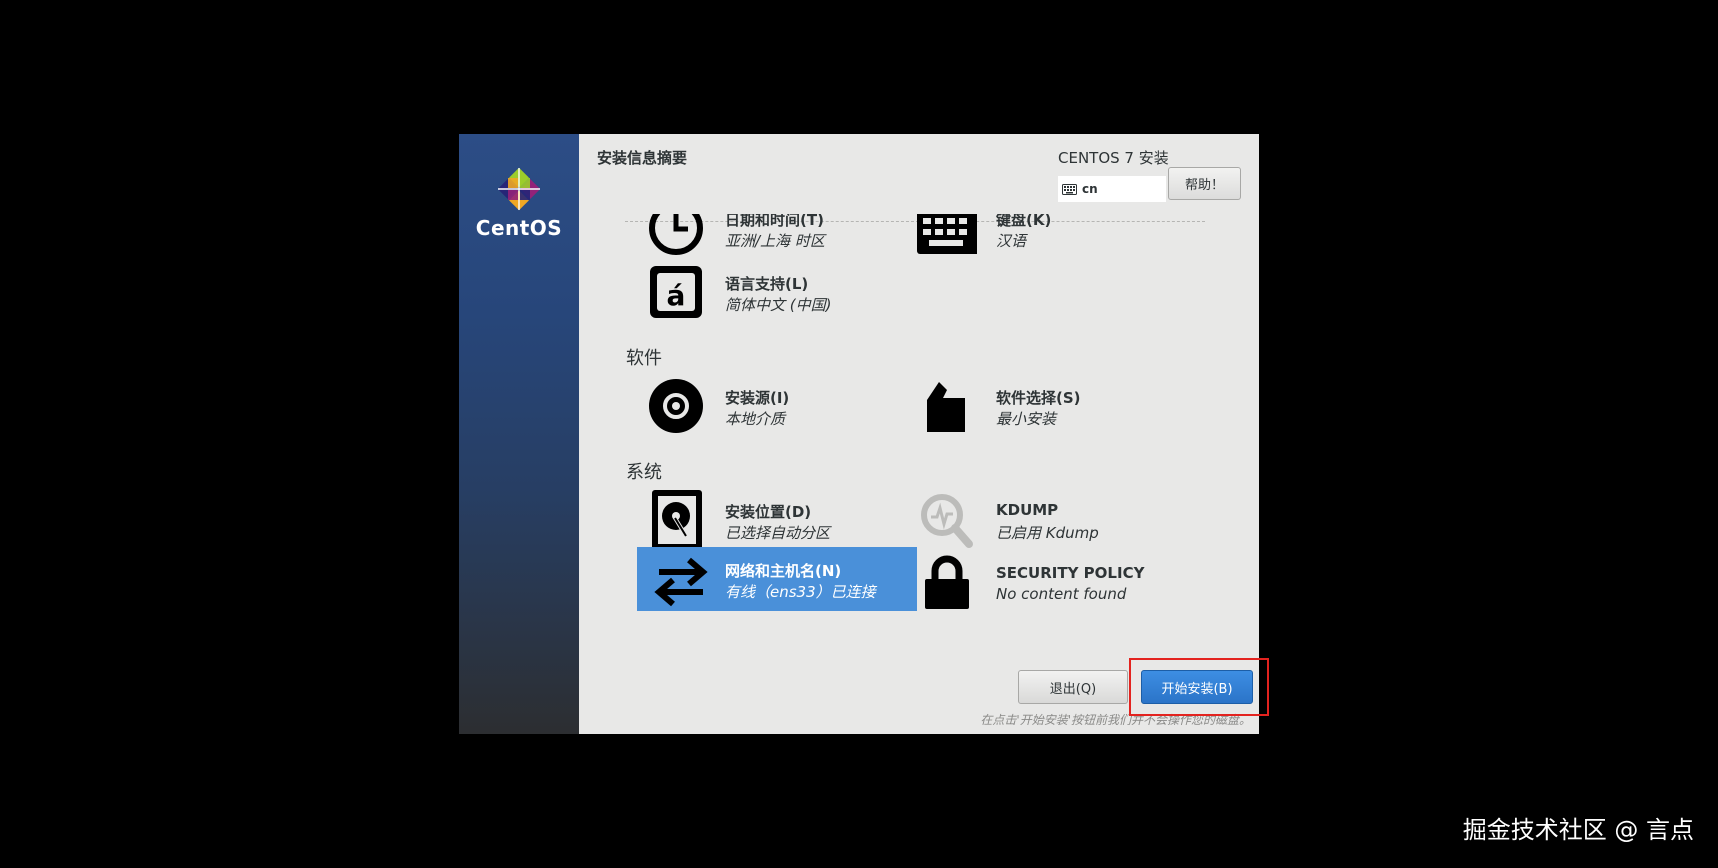  What do you see at coordinates (778, 533) in the screenshot?
I see `spoke-status: 已选择自动分区` at bounding box center [778, 533].